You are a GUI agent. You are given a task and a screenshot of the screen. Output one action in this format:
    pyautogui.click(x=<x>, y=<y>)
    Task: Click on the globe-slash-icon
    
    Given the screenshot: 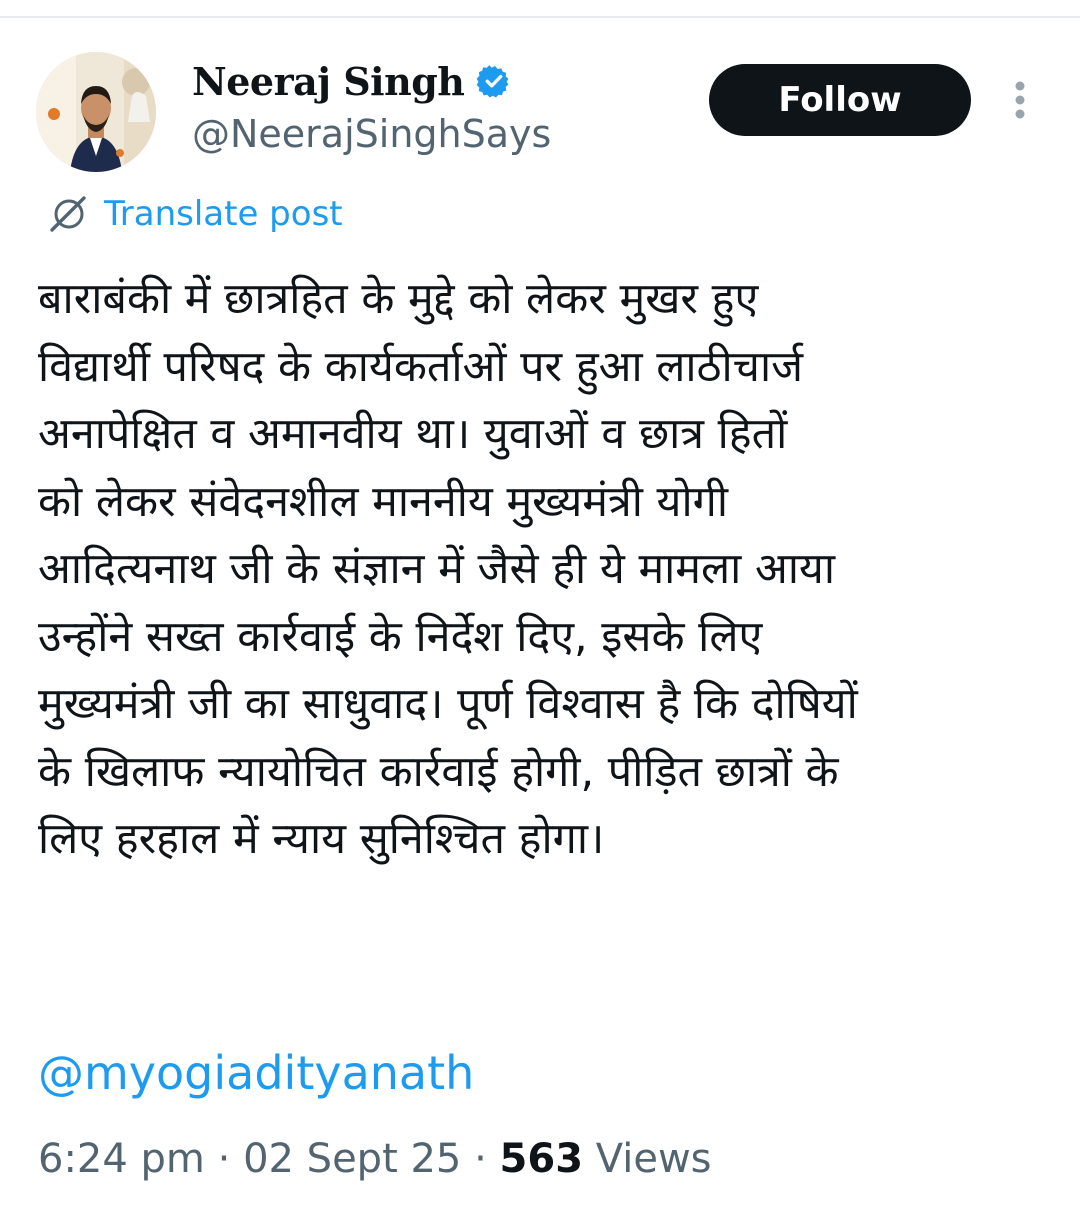 What is the action you would take?
    pyautogui.click(x=68, y=214)
    